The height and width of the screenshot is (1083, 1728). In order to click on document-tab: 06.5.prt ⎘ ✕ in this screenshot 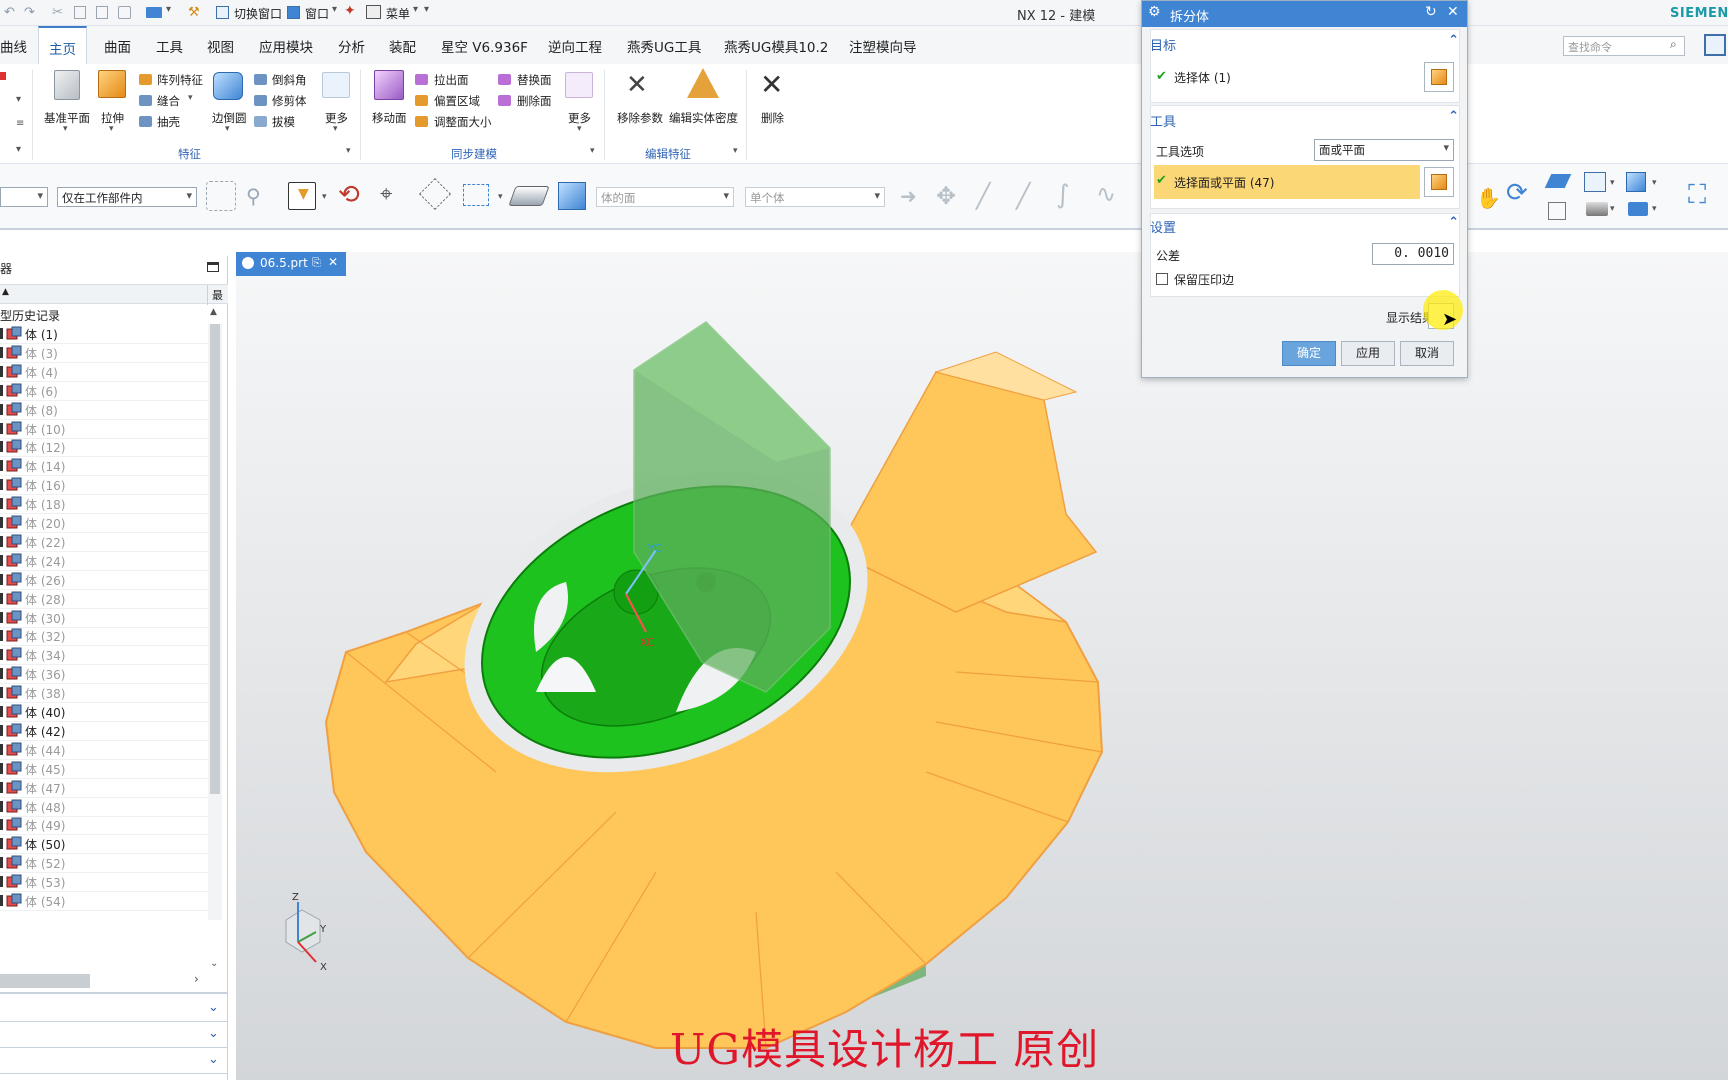, I will do `click(291, 264)`.